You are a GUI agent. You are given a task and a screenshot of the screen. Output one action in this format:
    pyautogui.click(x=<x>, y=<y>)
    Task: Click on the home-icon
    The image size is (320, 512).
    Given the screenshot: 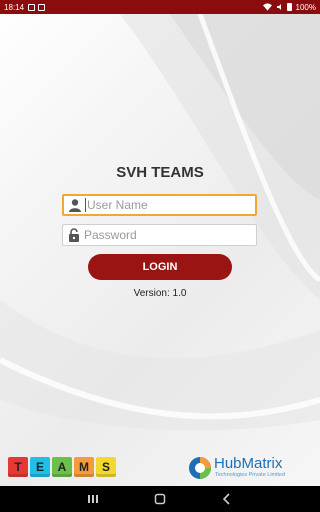 What is the action you would take?
    pyautogui.click(x=160, y=499)
    